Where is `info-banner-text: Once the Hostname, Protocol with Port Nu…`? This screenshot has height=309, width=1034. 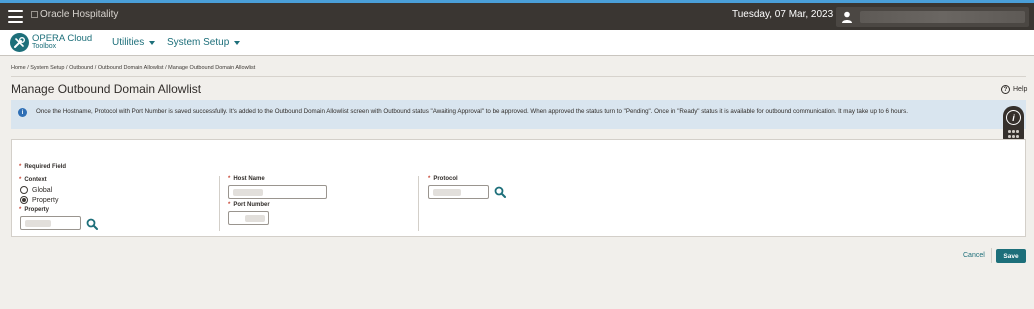
info-banner-text: Once the Hostname, Protocol with Port Nu… is located at coordinates (472, 111).